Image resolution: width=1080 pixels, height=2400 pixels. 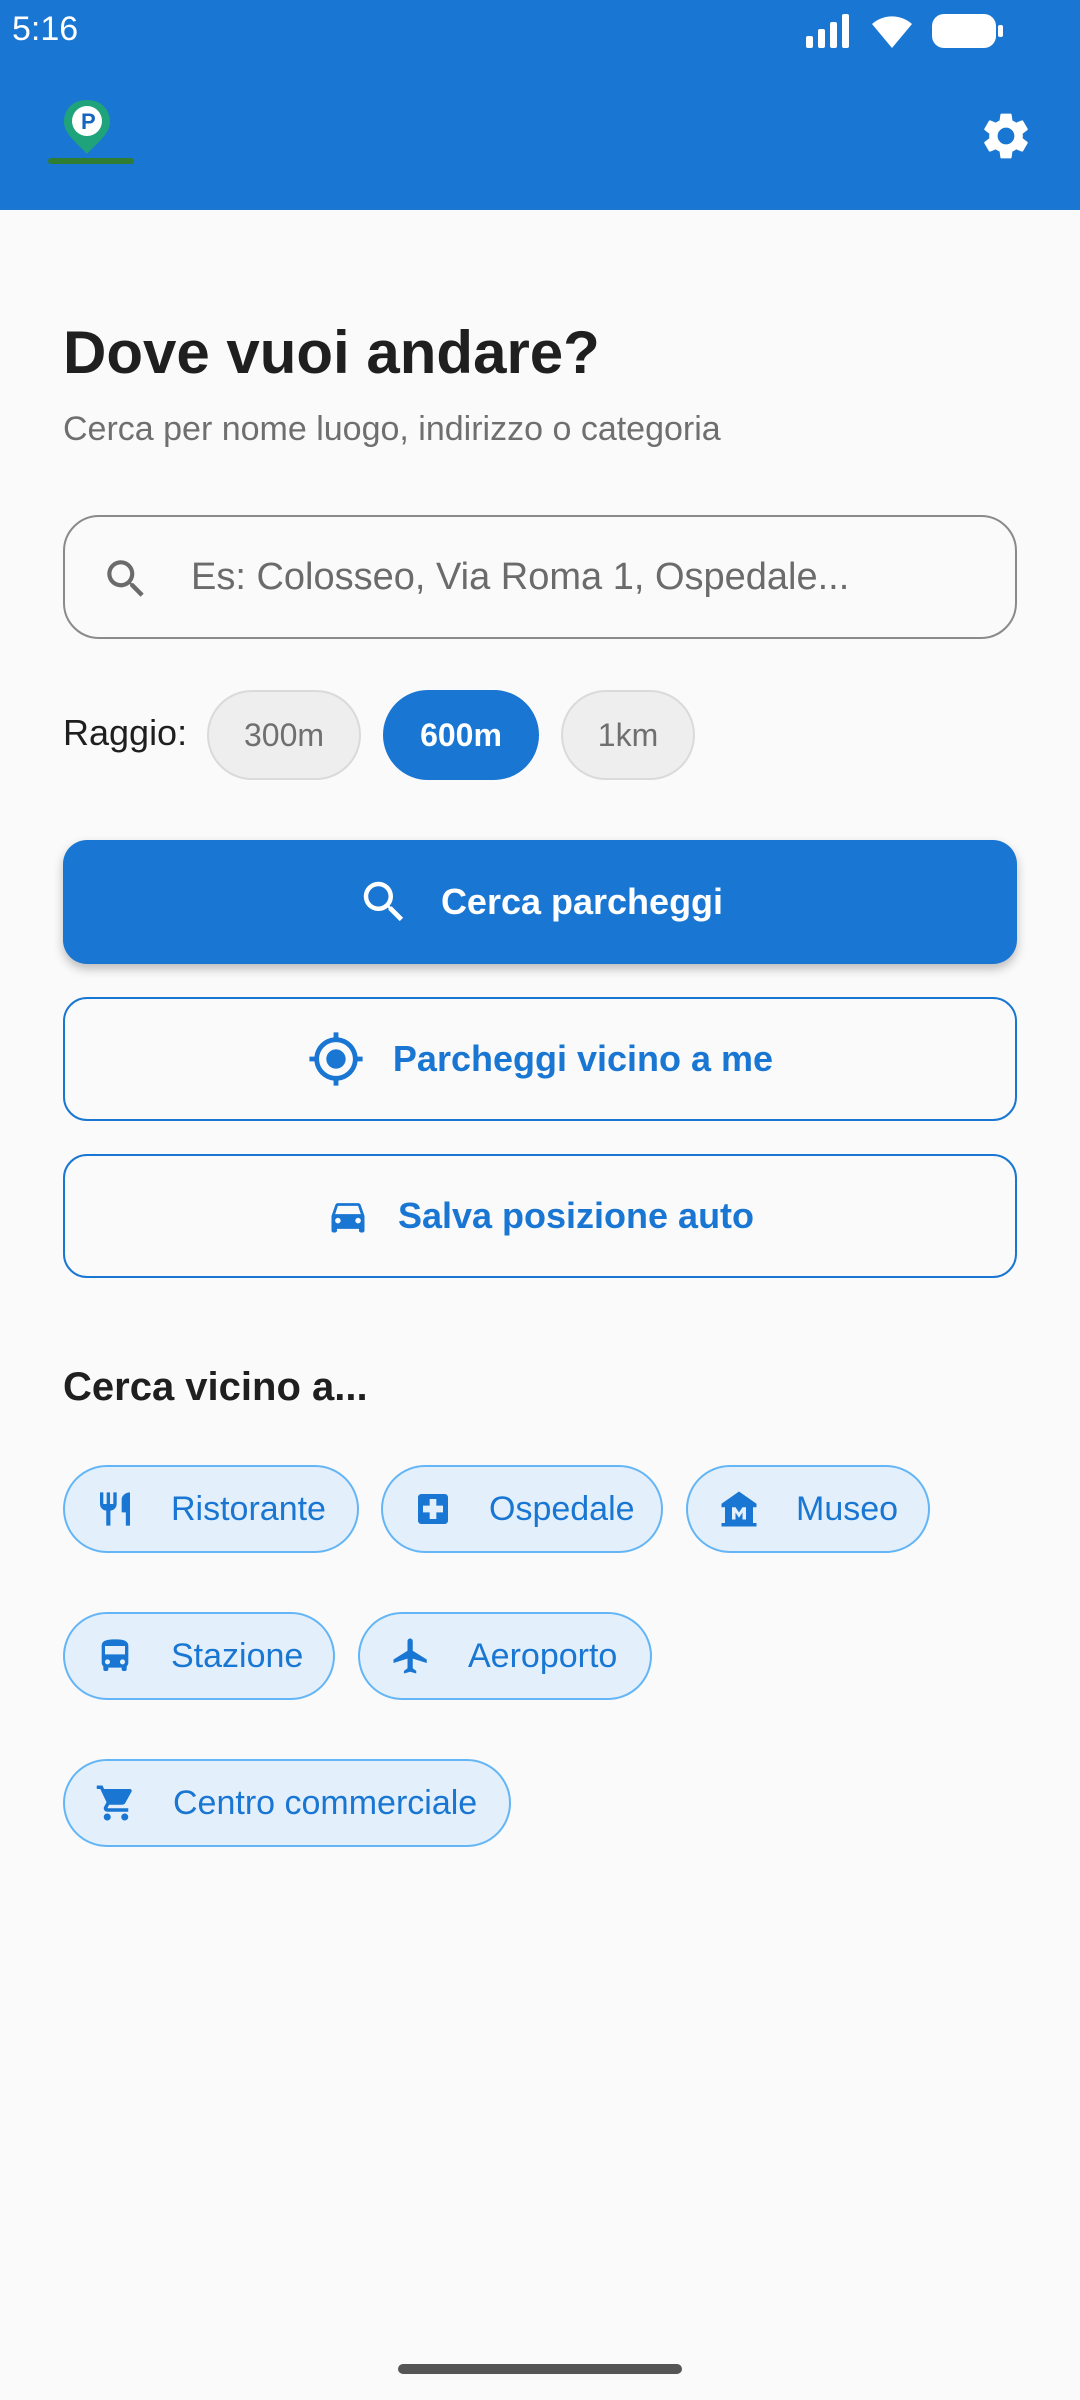 I want to click on museum-icon, so click(x=739, y=1509).